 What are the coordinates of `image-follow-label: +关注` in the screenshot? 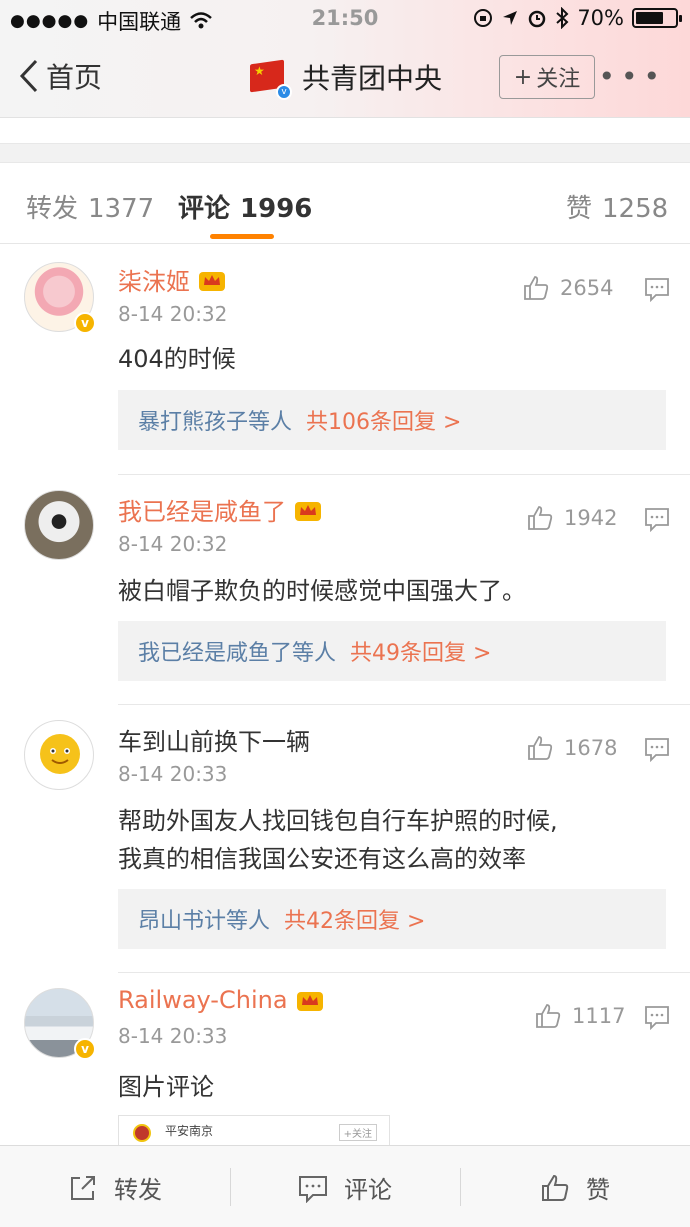 It's located at (357, 1132).